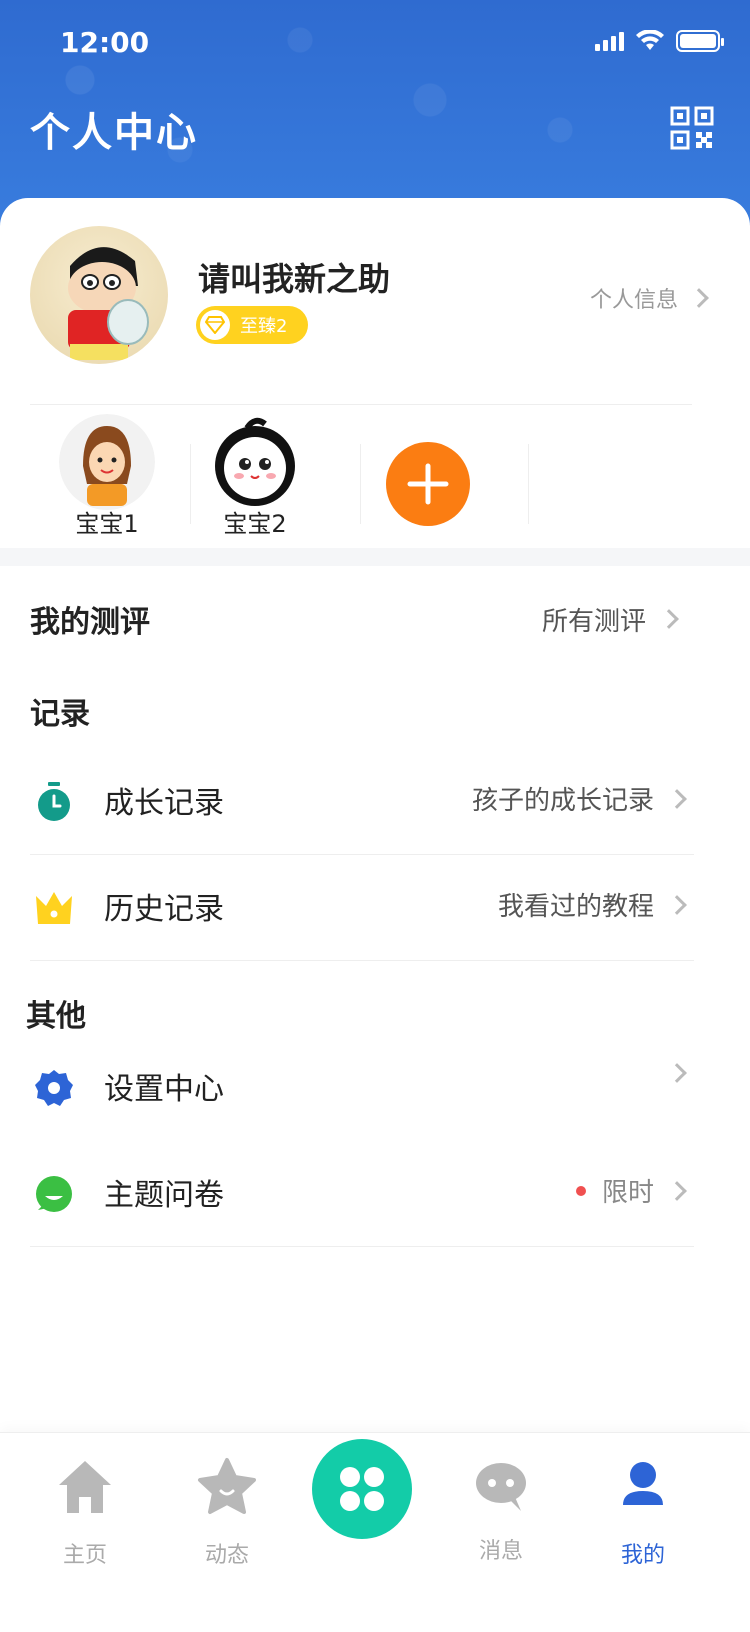 The image size is (750, 1632). I want to click on center-action-button, so click(362, 1489).